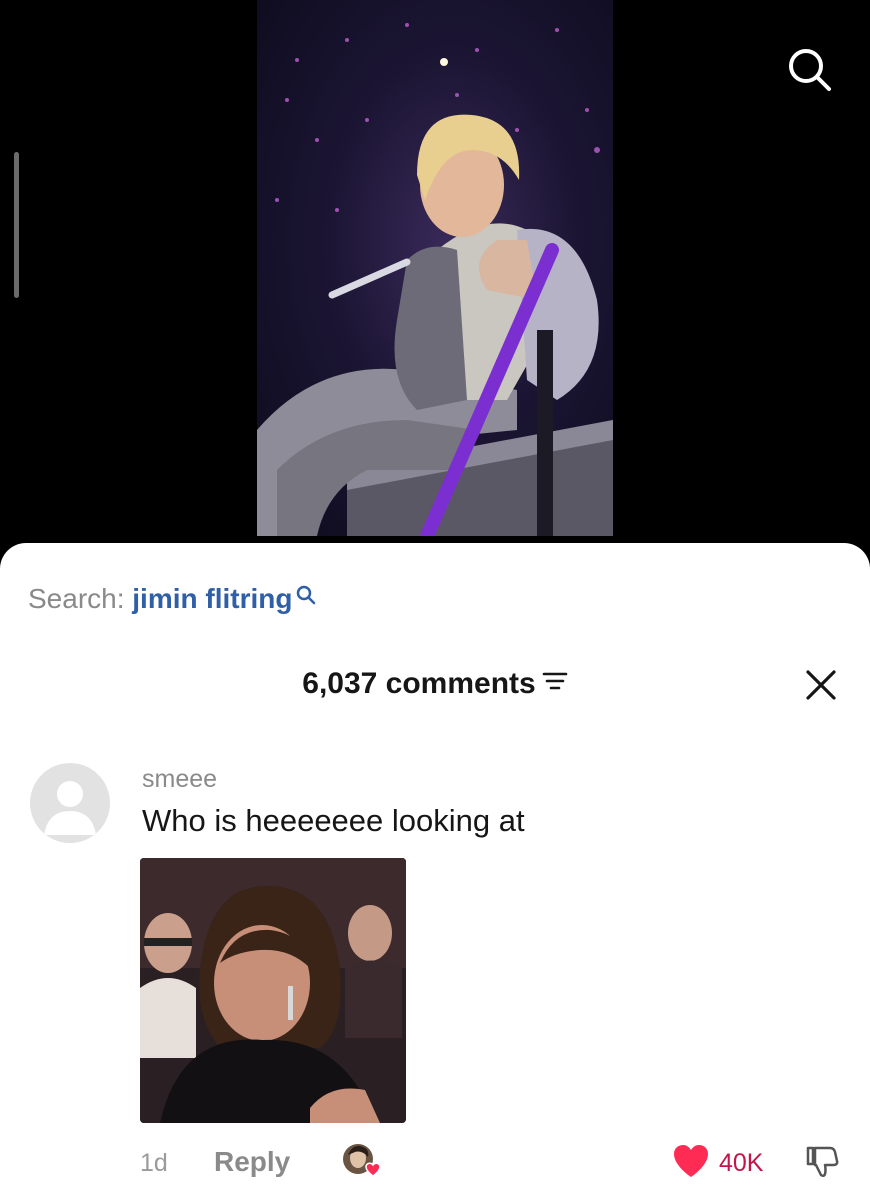 The width and height of the screenshot is (870, 1200). I want to click on like-count: 40K, so click(741, 1163).